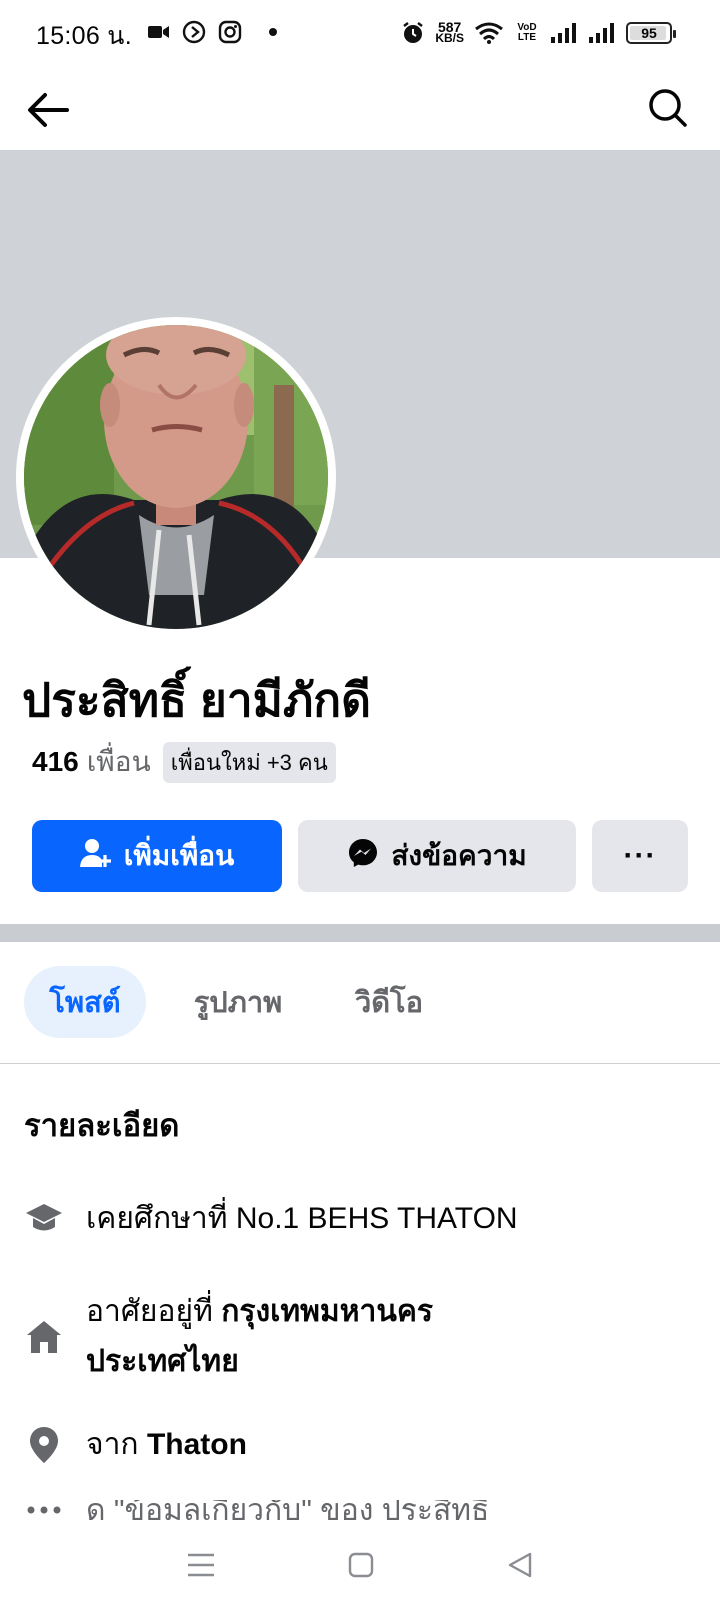 This screenshot has width=720, height=1612. Describe the element at coordinates (527, 32) in the screenshot. I see `volte-indicator: VoD LTE` at that location.